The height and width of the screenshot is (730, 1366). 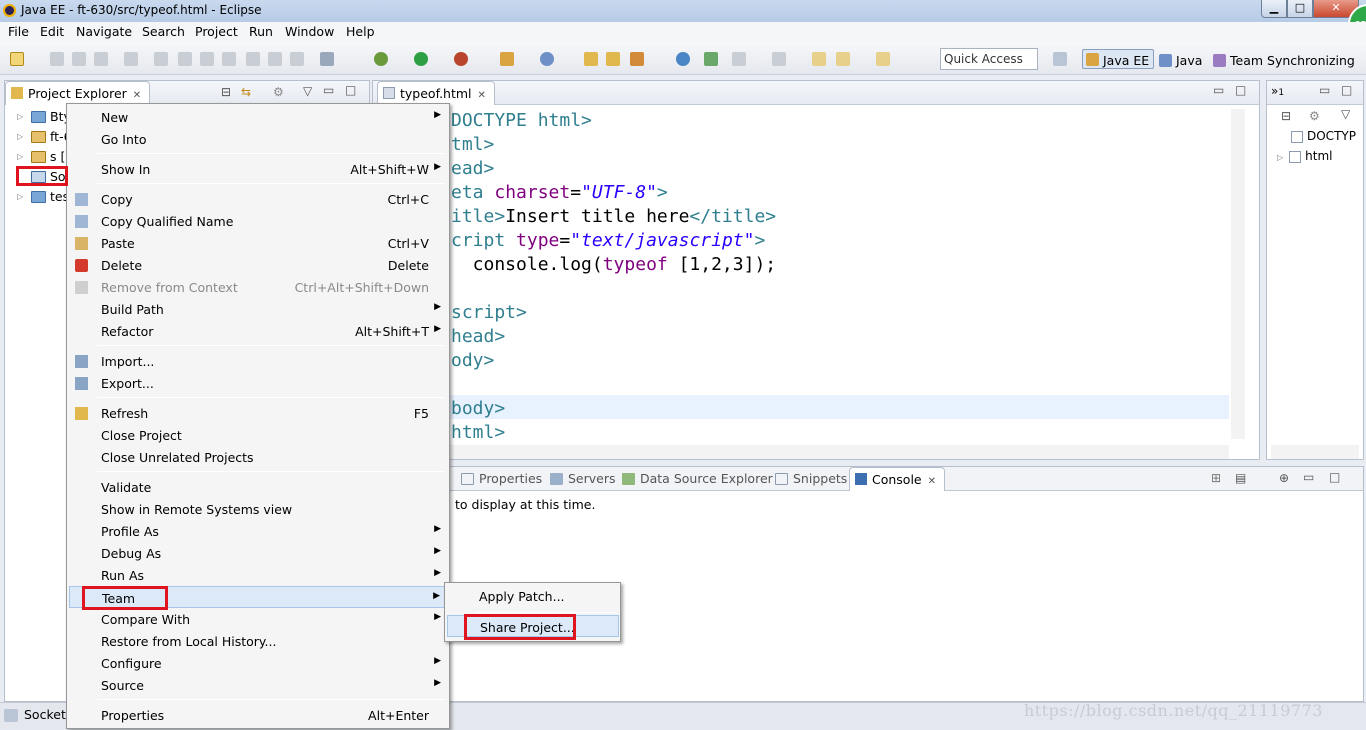 What do you see at coordinates (583, 478) in the screenshot?
I see `tab-servers: Servers` at bounding box center [583, 478].